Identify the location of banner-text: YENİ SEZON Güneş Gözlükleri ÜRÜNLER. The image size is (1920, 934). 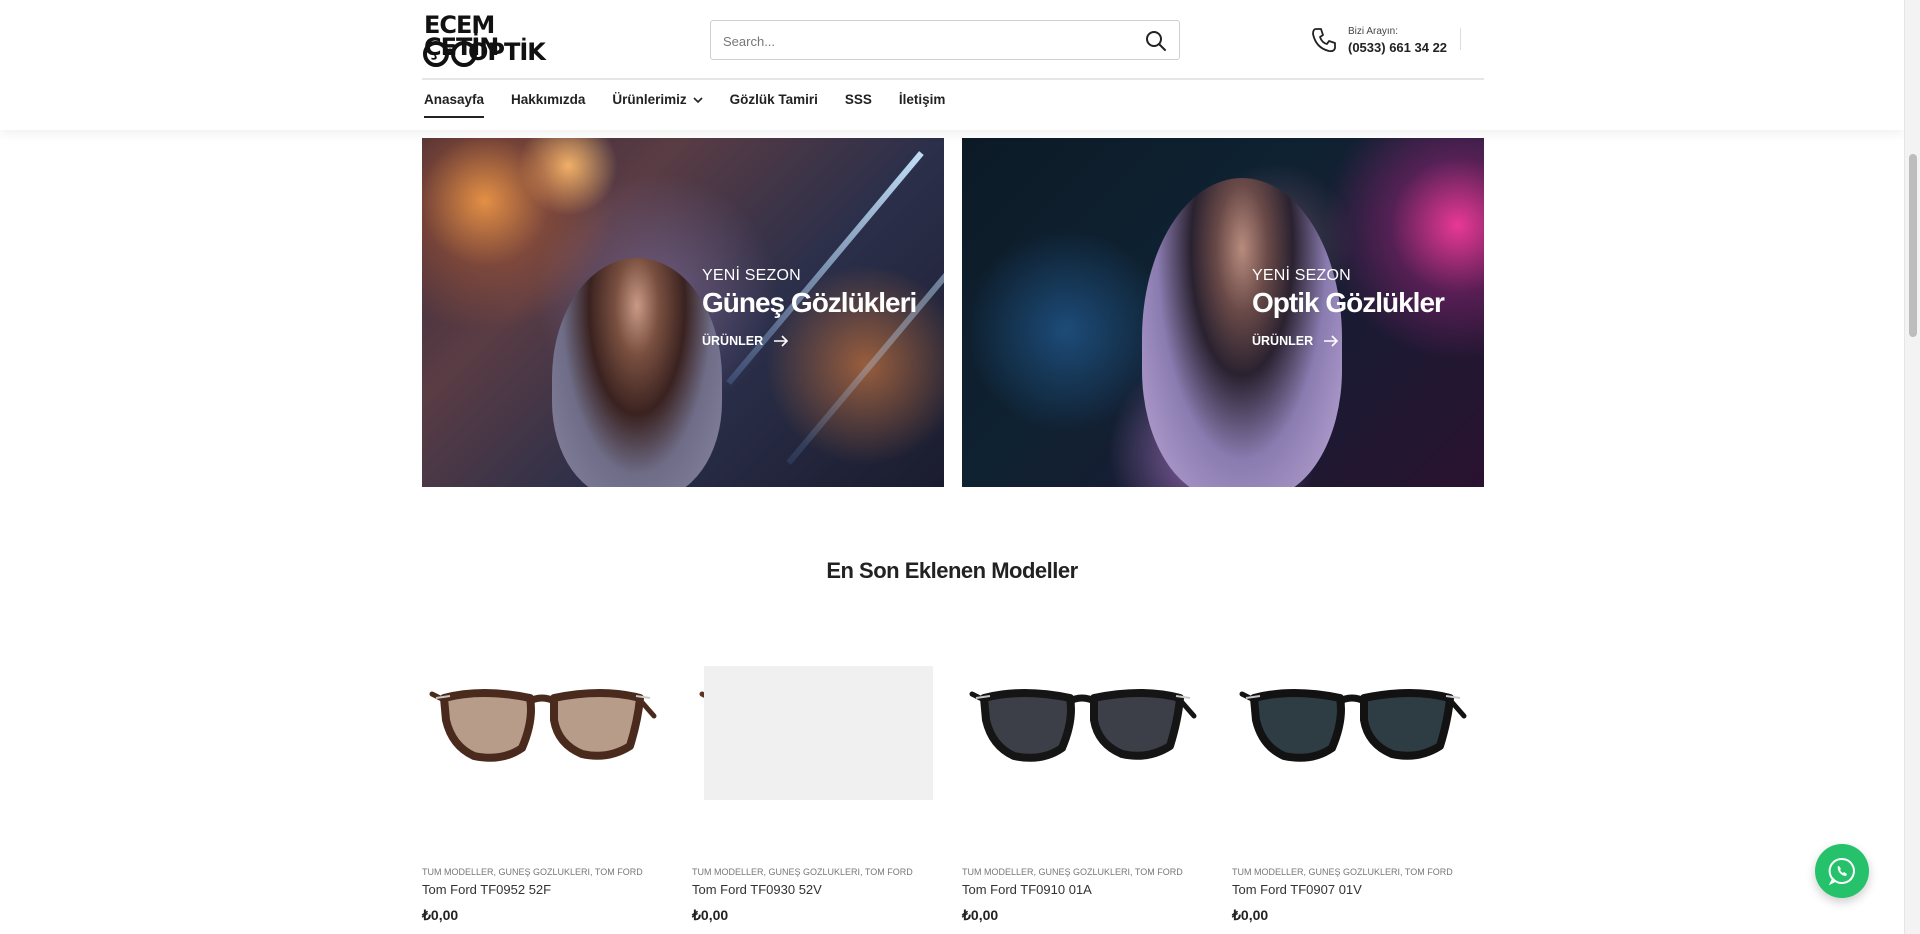
(809, 308).